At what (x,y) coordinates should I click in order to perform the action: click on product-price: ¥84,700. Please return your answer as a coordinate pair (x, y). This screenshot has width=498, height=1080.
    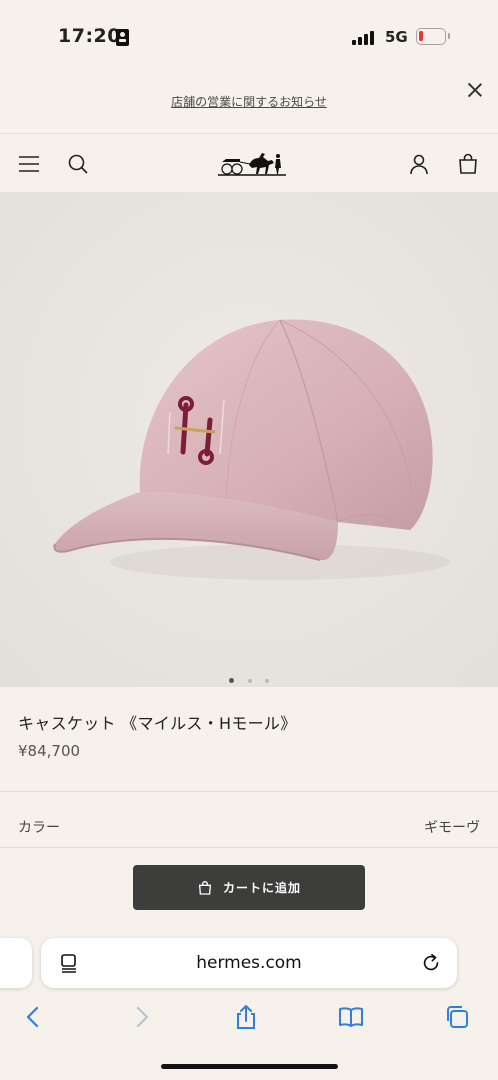
    Looking at the image, I should click on (49, 751).